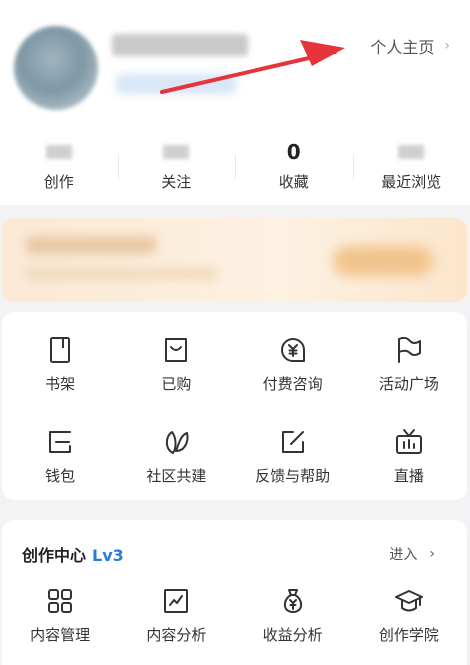 This screenshot has height=665, width=470. What do you see at coordinates (408, 635) in the screenshot?
I see `tool-label: 创作学院` at bounding box center [408, 635].